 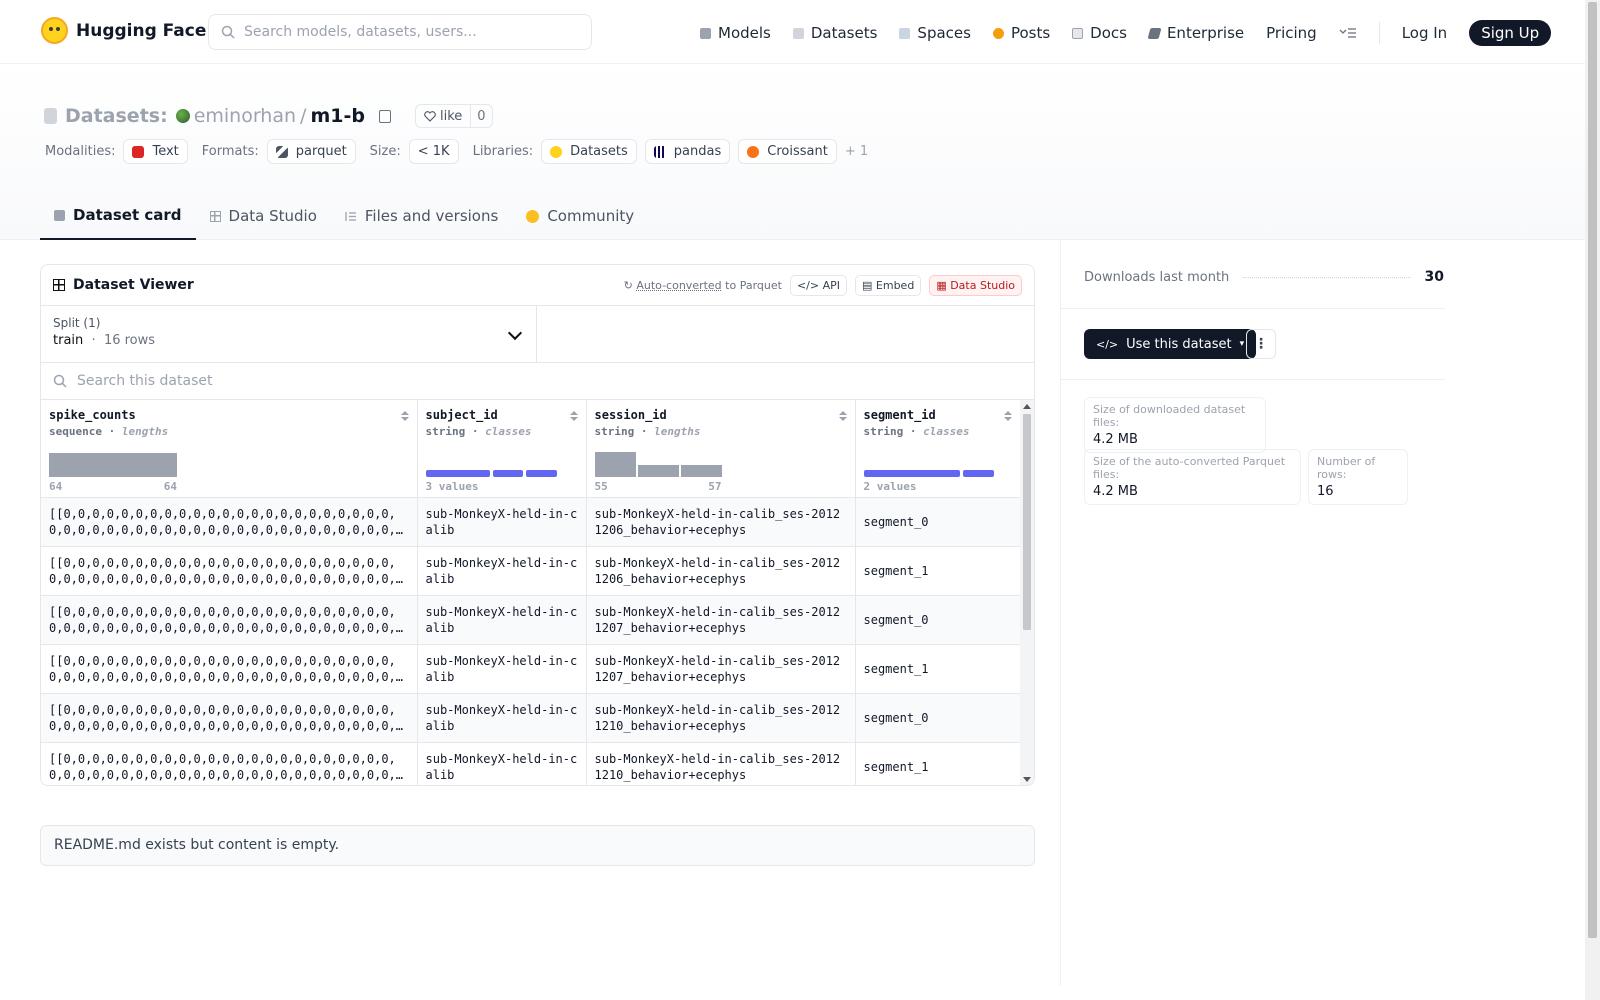 I want to click on tag-label: Datasets, so click(x=599, y=151).